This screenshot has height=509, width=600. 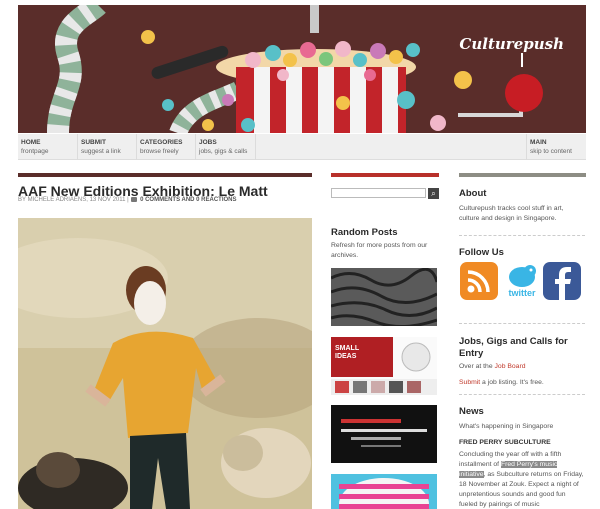 I want to click on nav-subtitle: suggest a link, so click(x=101, y=151).